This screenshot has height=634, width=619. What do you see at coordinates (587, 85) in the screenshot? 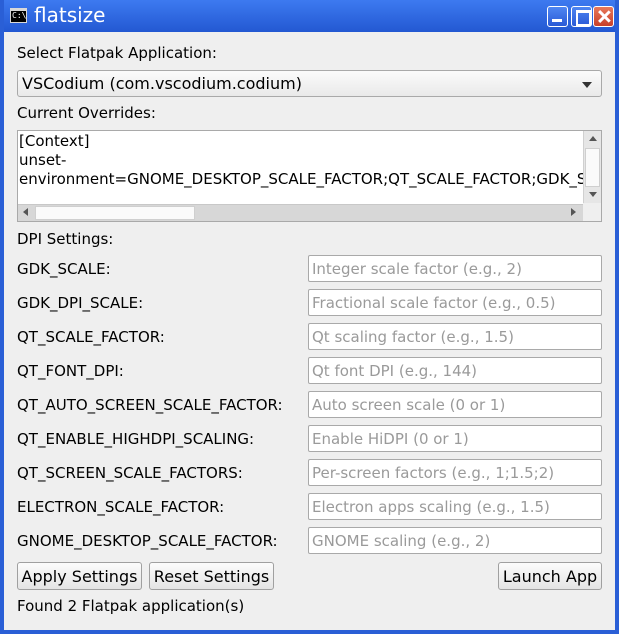
I see `chevron-down-icon` at bounding box center [587, 85].